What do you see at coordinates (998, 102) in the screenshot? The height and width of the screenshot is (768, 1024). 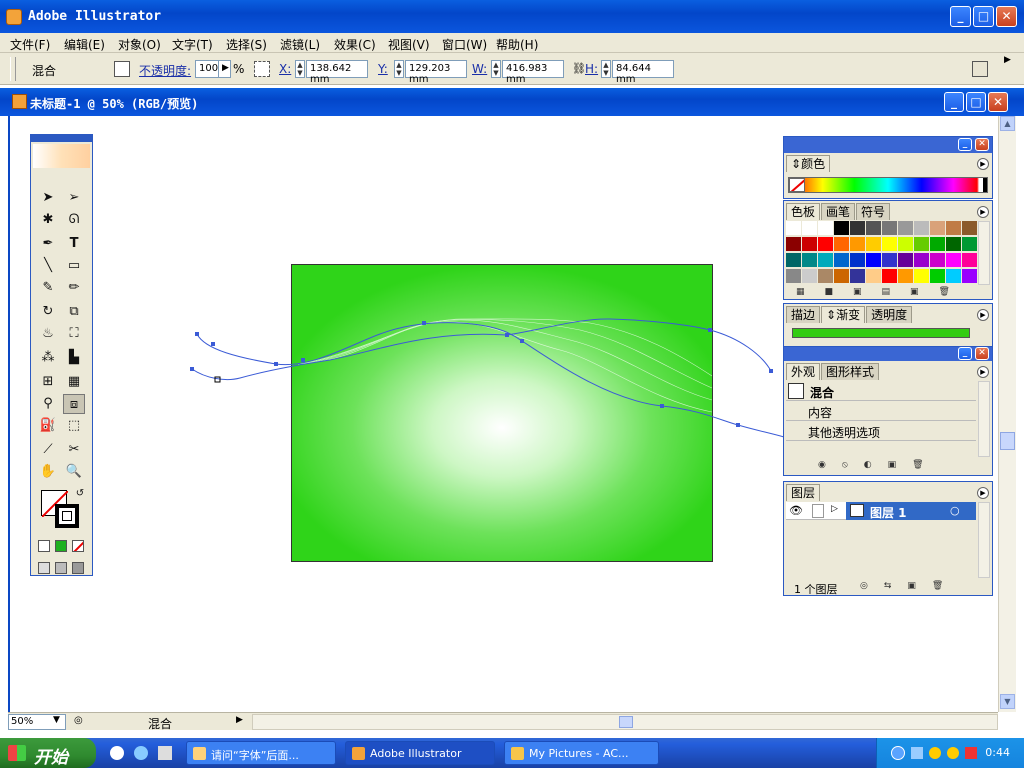 I see `doc-close-button: ✕` at bounding box center [998, 102].